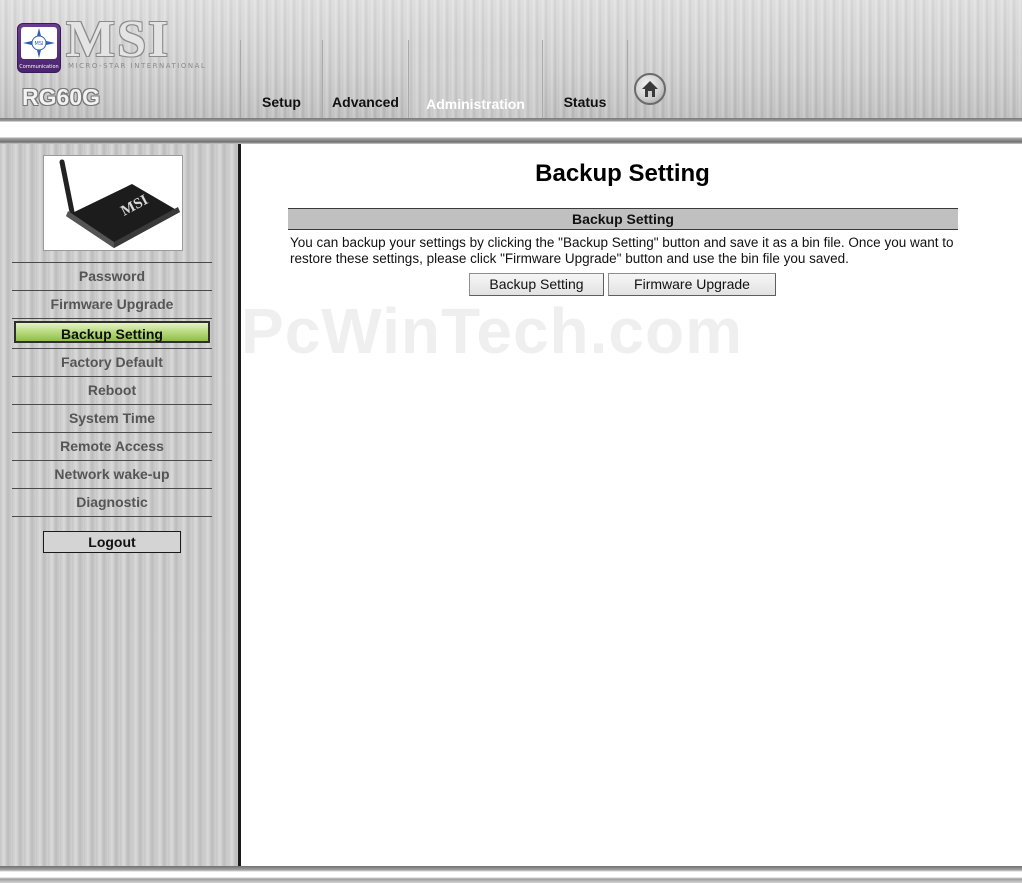 The height and width of the screenshot is (883, 1022). What do you see at coordinates (61, 97) in the screenshot?
I see `model-name: RG60G` at bounding box center [61, 97].